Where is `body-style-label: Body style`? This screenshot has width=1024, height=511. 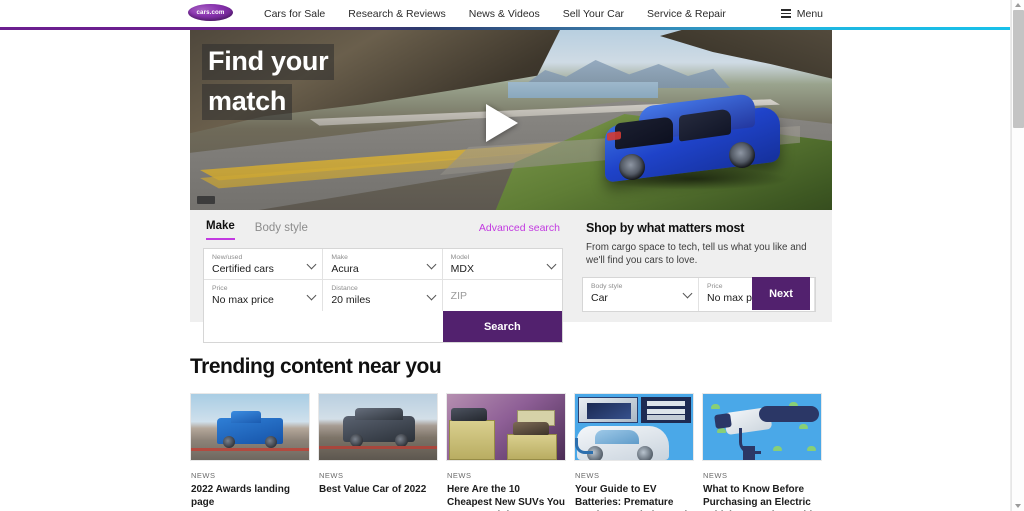
body-style-label: Body style is located at coordinates (607, 286).